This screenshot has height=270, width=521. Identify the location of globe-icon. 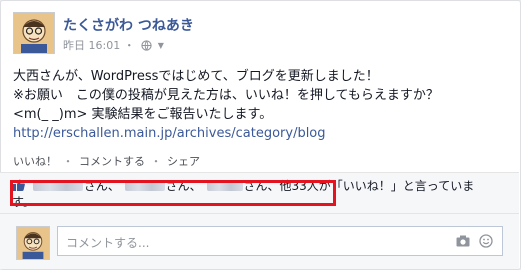
(146, 45).